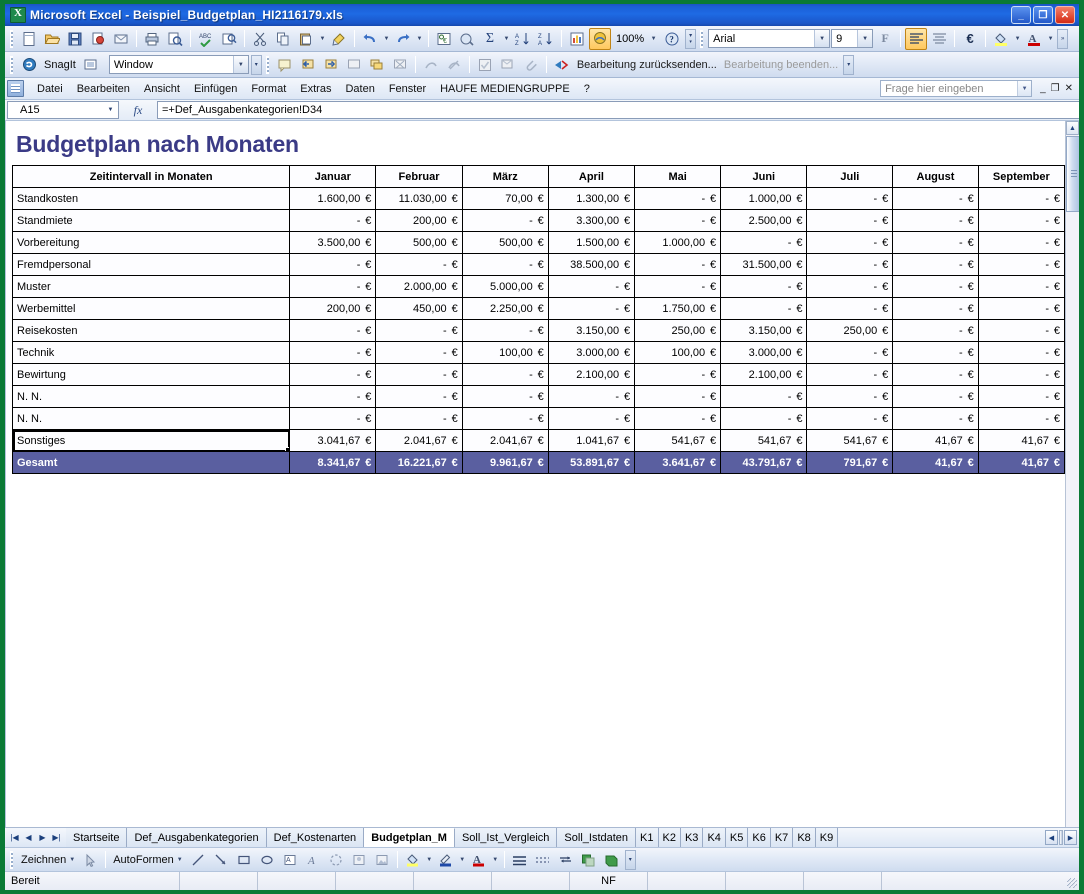  Describe the element at coordinates (409, 837) in the screenshot. I see `sheet-tab-budgetplan-m: Budgetplan_M` at that location.